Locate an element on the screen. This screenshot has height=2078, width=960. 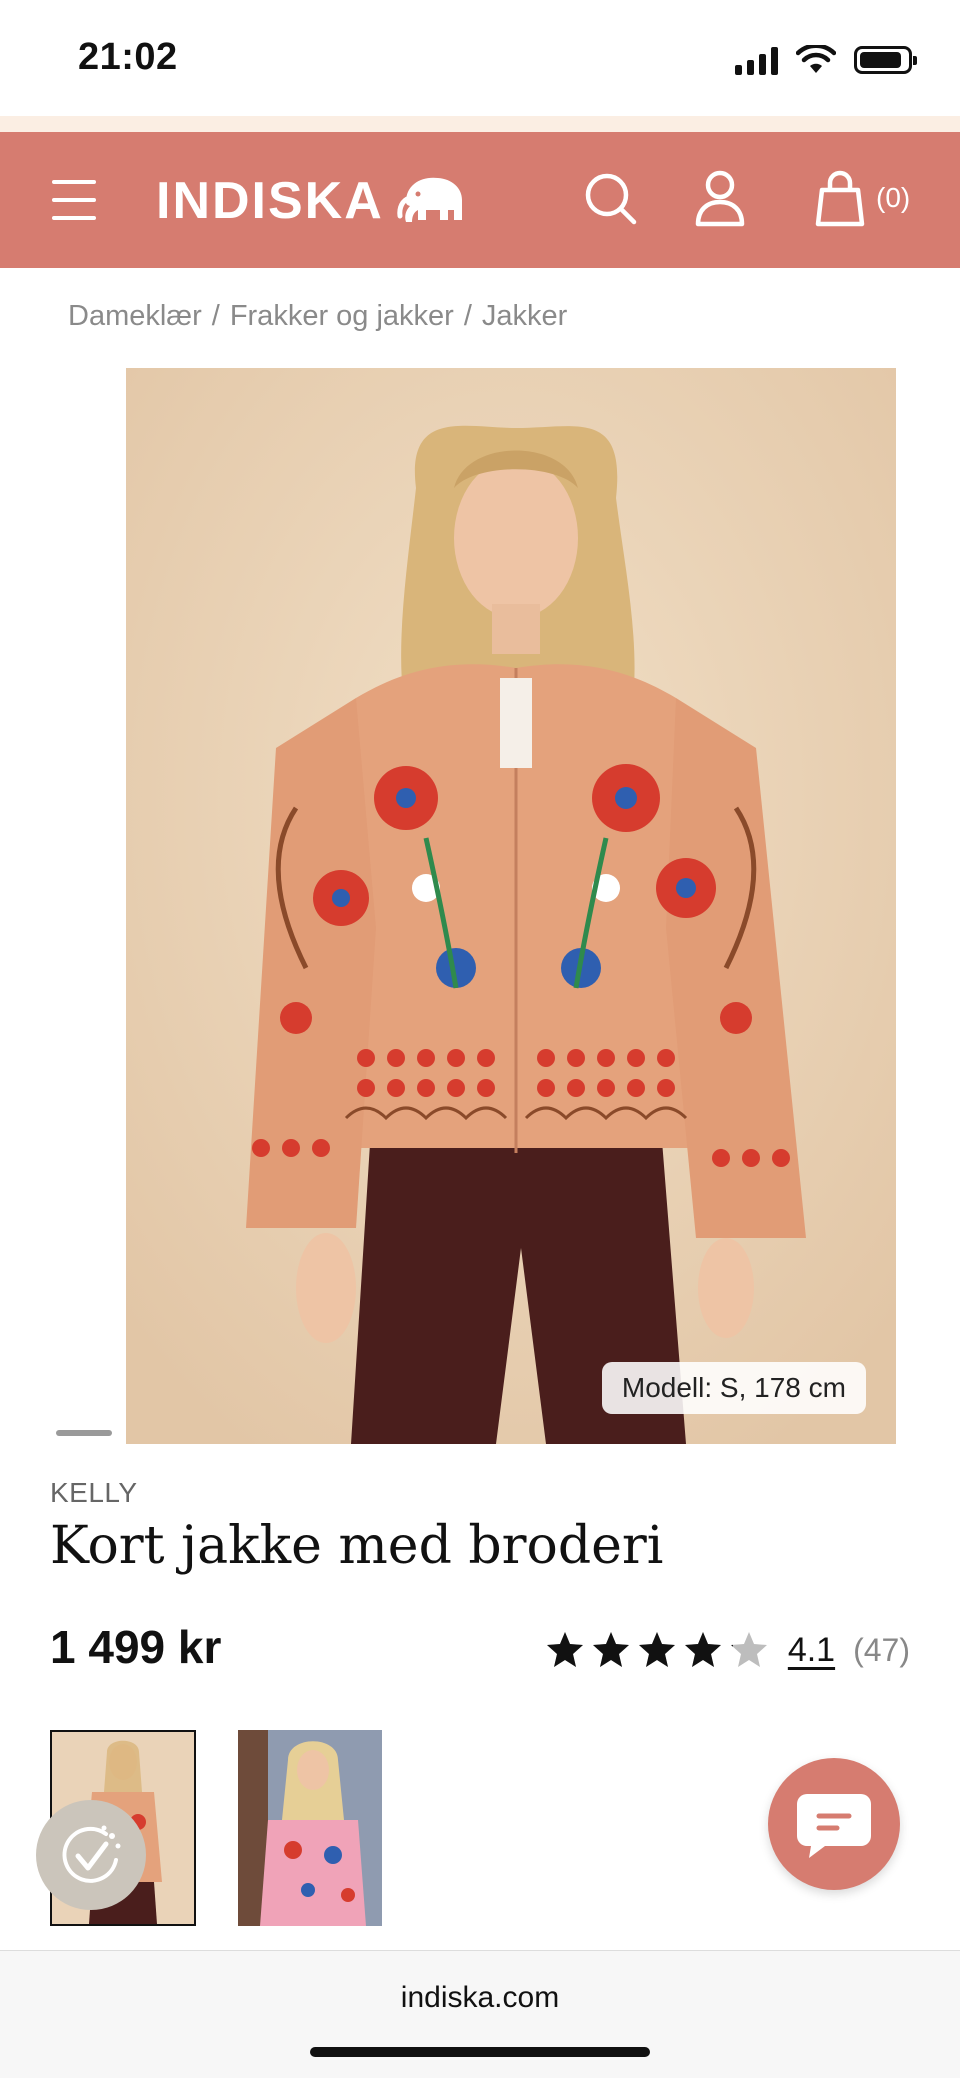
promo-strip is located at coordinates (480, 124).